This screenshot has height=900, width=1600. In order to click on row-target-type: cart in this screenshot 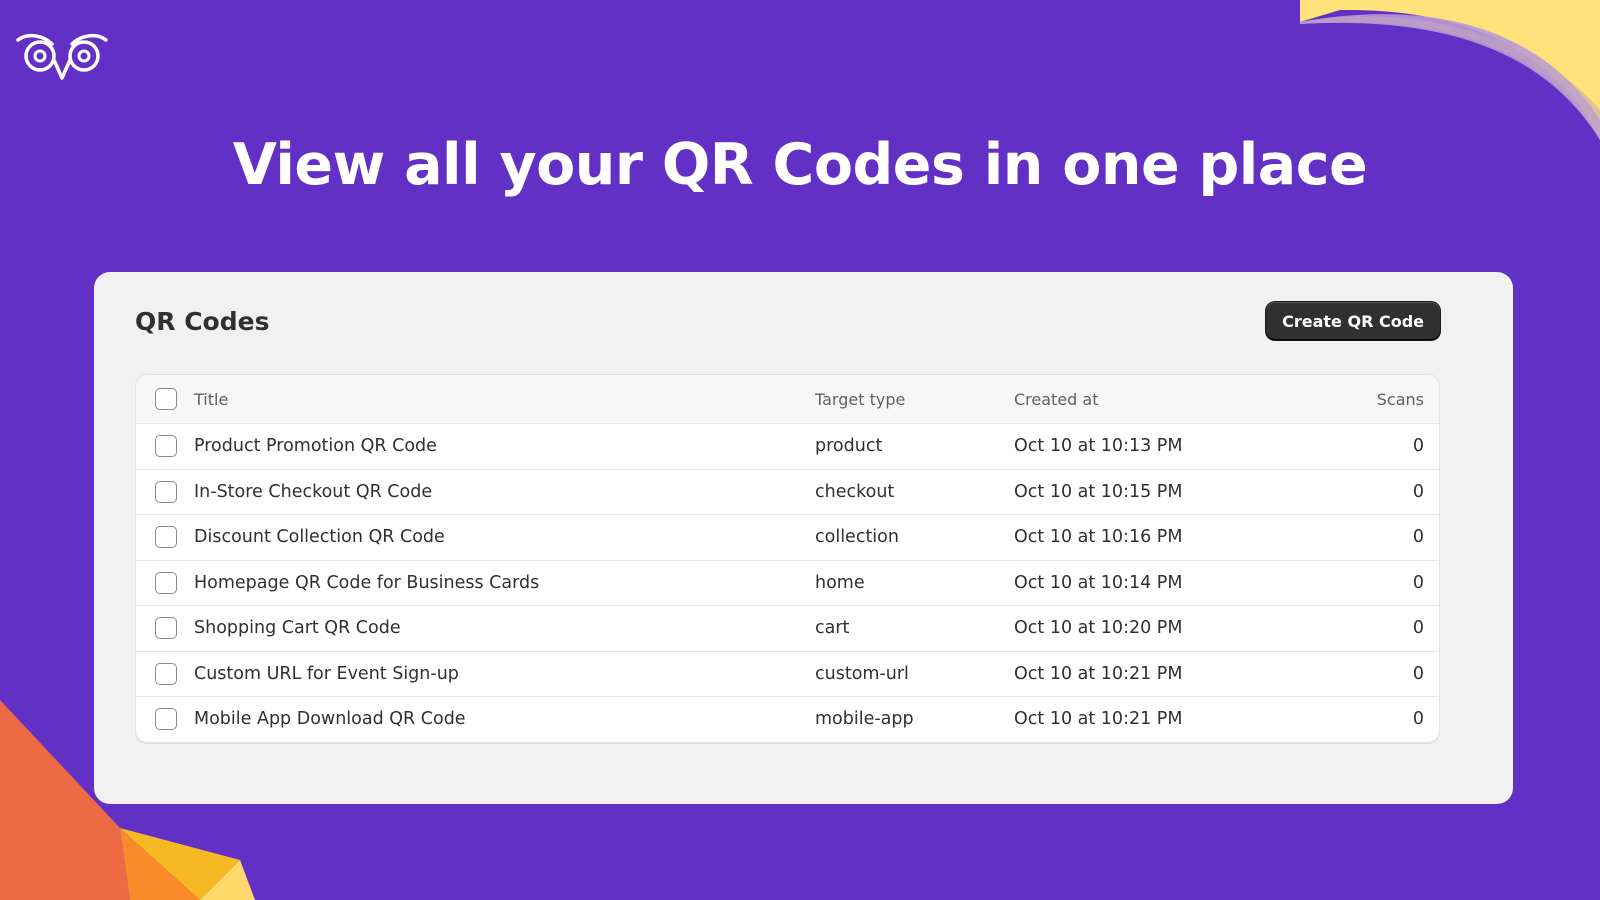, I will do `click(832, 628)`.